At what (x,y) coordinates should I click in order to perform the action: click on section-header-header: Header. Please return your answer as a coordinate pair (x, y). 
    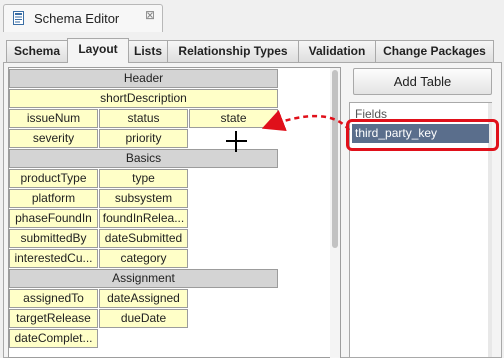
    Looking at the image, I should click on (143, 78).